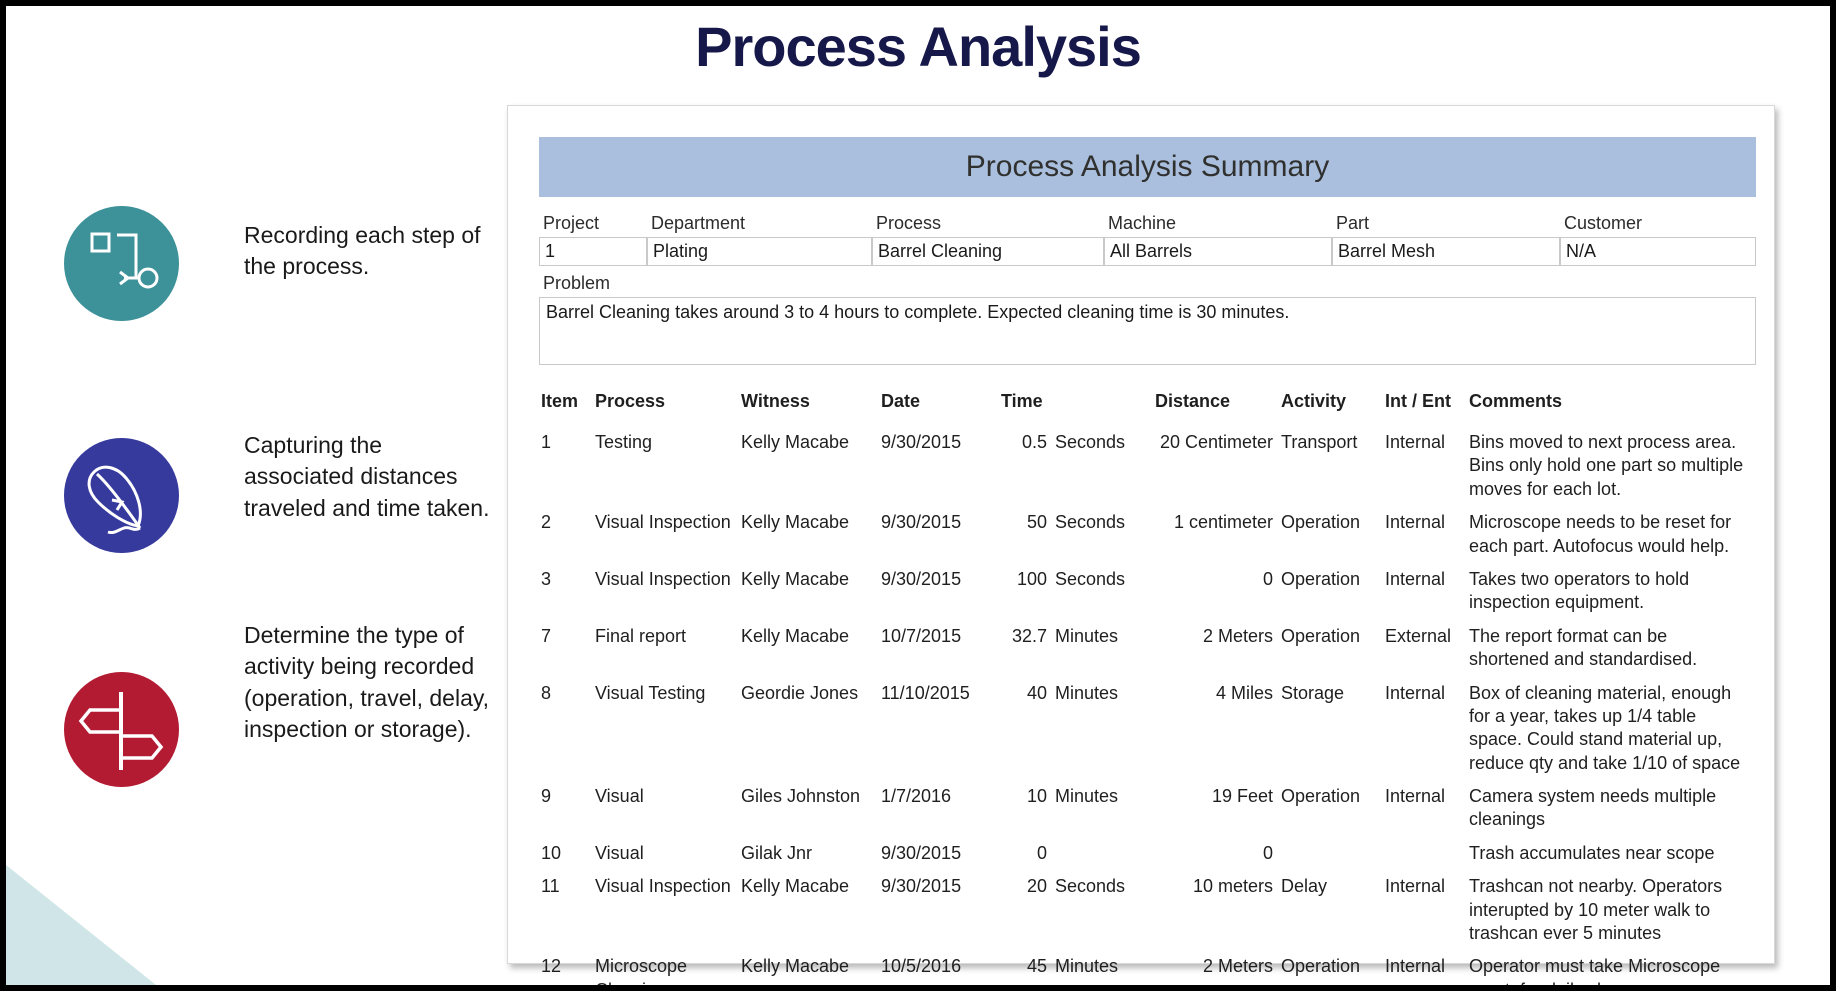  I want to click on col-header-item: Item, so click(560, 401).